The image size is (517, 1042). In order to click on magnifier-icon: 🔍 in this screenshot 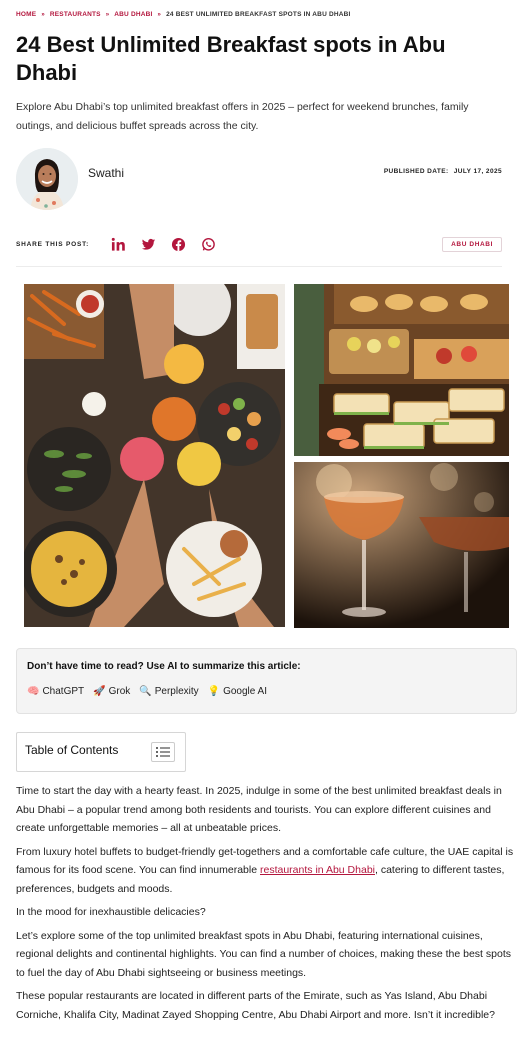, I will do `click(145, 691)`.